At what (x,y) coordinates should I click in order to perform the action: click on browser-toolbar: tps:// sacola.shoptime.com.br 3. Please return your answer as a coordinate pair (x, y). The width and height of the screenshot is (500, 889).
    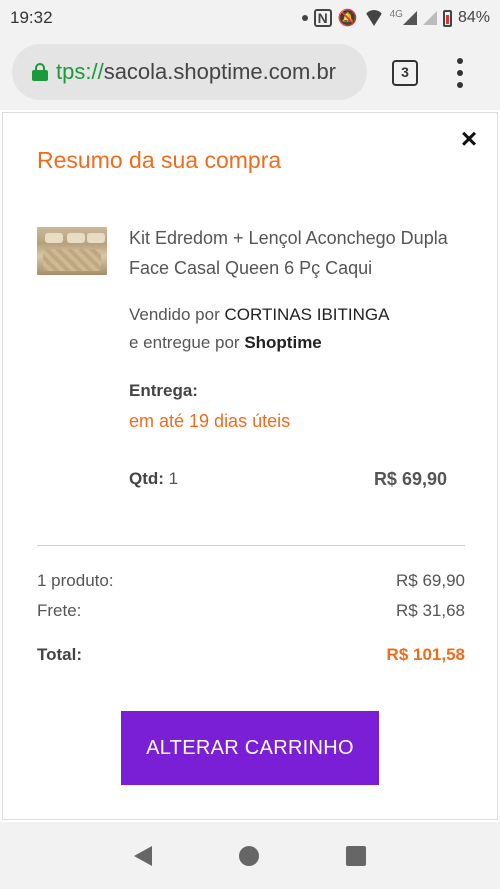
    Looking at the image, I should click on (250, 73).